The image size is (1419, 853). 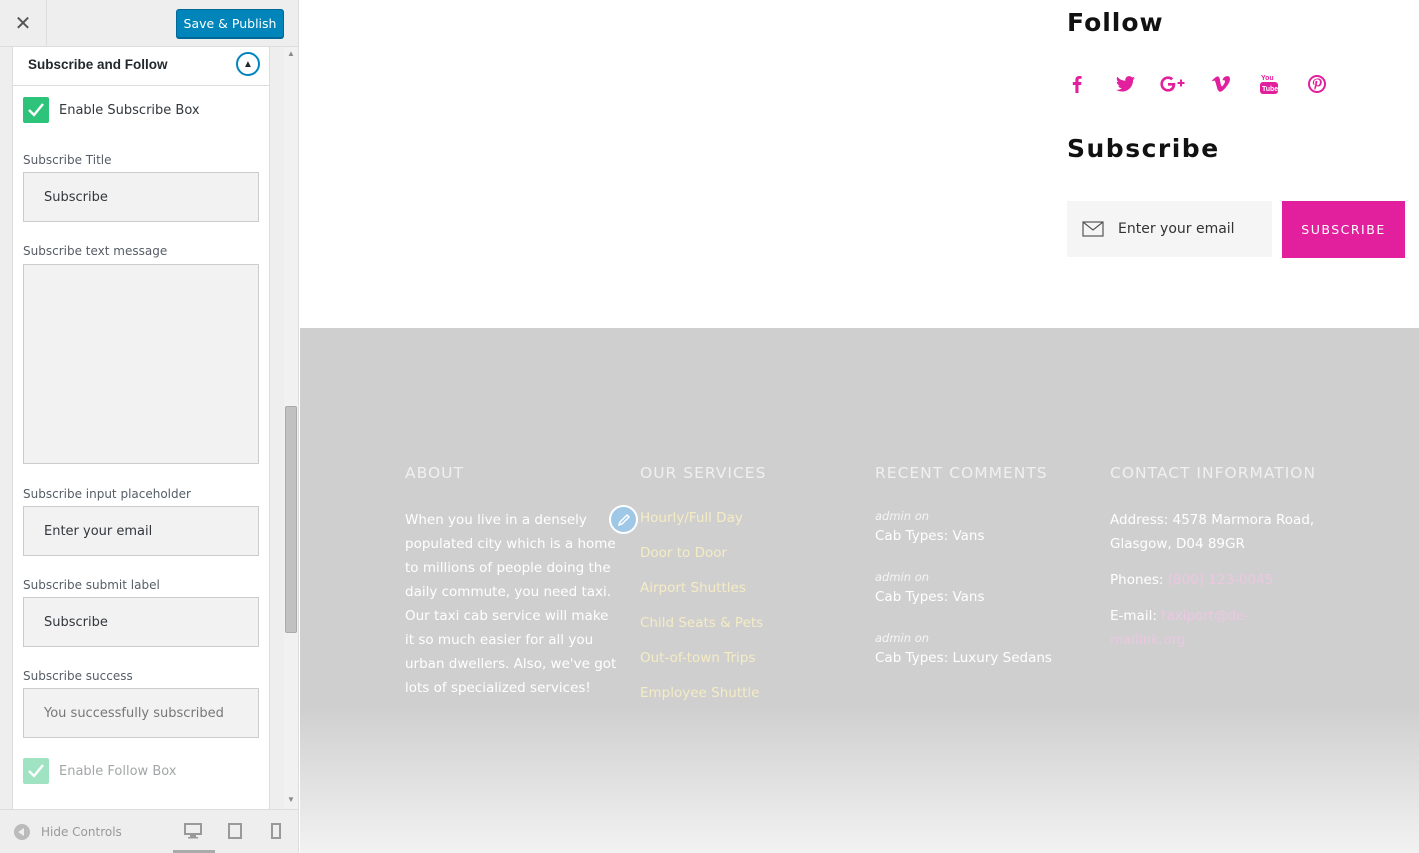 What do you see at coordinates (95, 251) in the screenshot?
I see `subscribe-text-label: Subscribe text message` at bounding box center [95, 251].